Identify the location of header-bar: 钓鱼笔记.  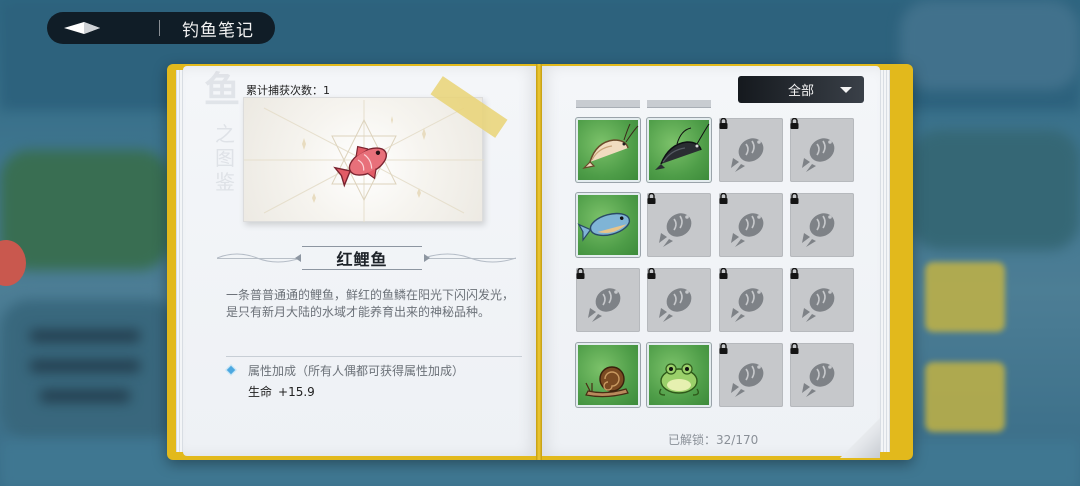
(161, 28).